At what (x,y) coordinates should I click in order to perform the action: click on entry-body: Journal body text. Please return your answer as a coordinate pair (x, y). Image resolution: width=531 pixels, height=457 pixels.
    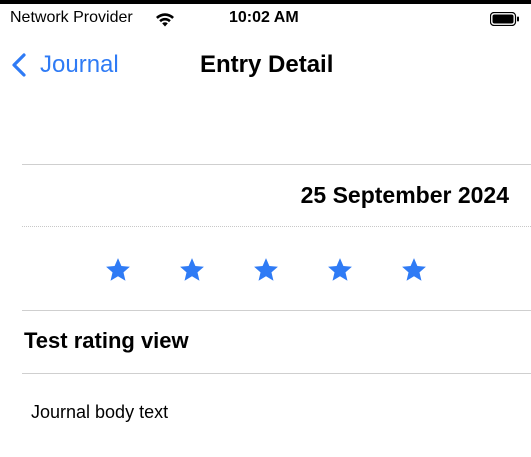
    Looking at the image, I should click on (100, 412).